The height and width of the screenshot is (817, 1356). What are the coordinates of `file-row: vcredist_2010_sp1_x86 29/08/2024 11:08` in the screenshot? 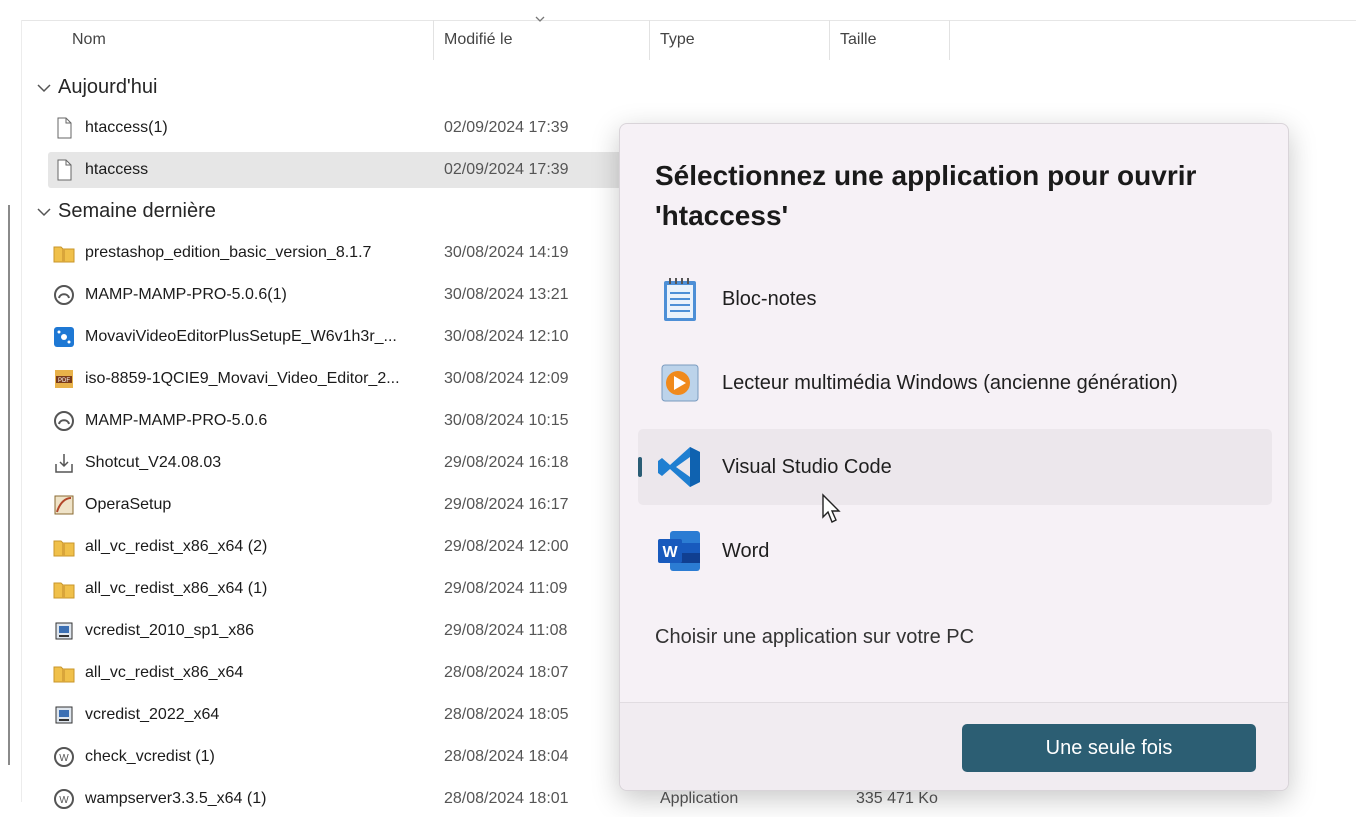 It's located at (338, 631).